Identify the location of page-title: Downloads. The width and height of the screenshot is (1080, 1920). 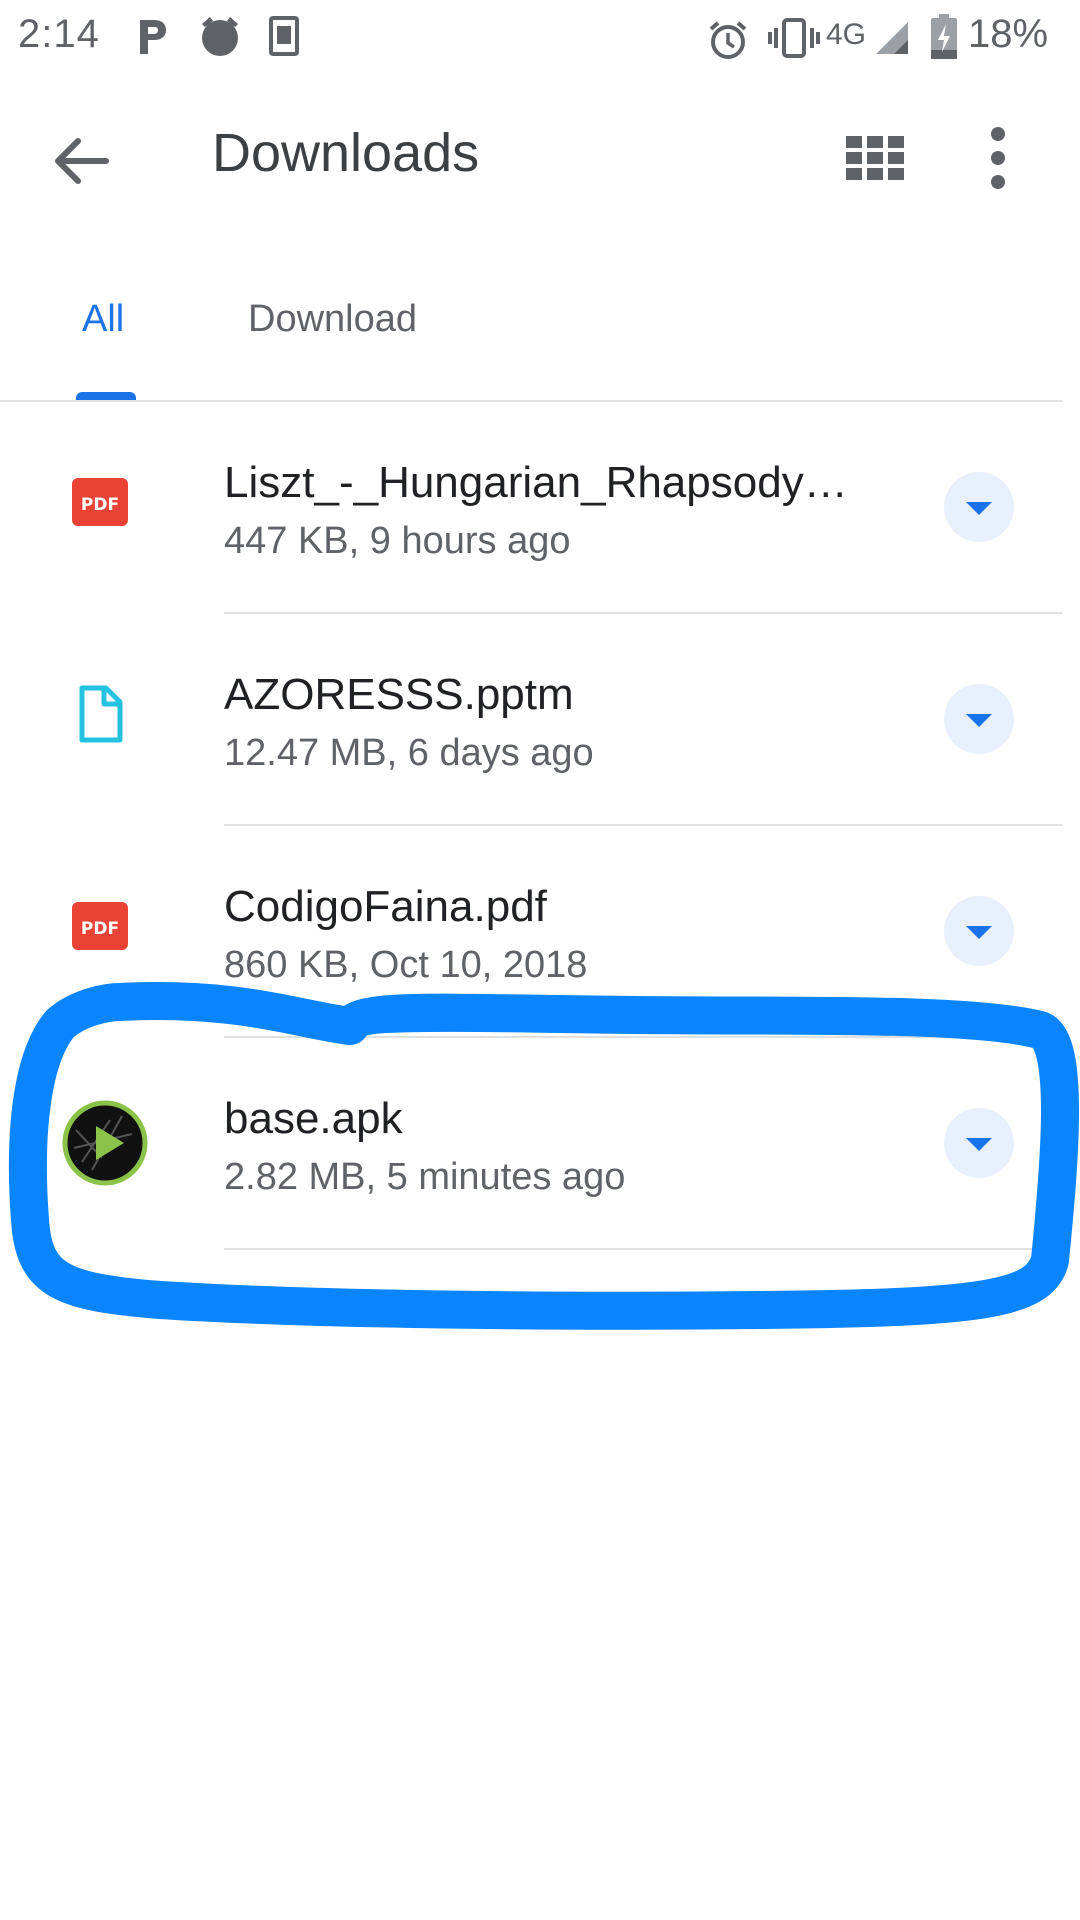
(346, 153).